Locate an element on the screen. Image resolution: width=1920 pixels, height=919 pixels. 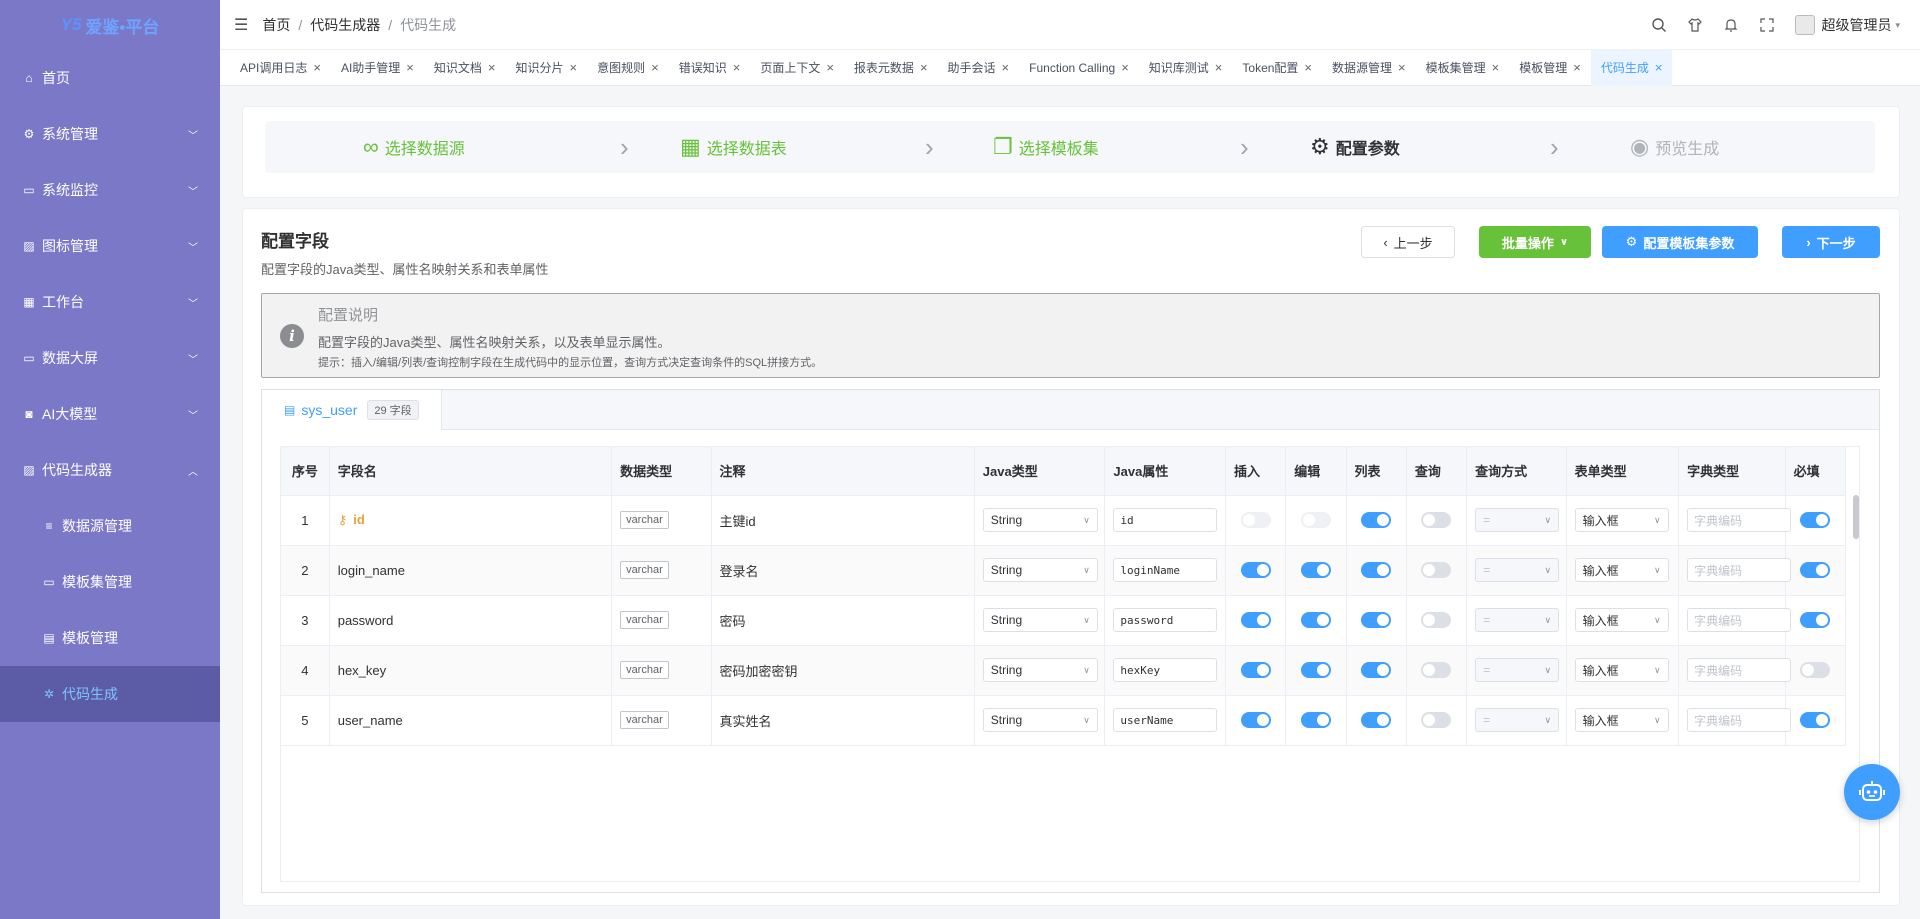
step-2: ❐ 选择模板集 is located at coordinates (1046, 147).